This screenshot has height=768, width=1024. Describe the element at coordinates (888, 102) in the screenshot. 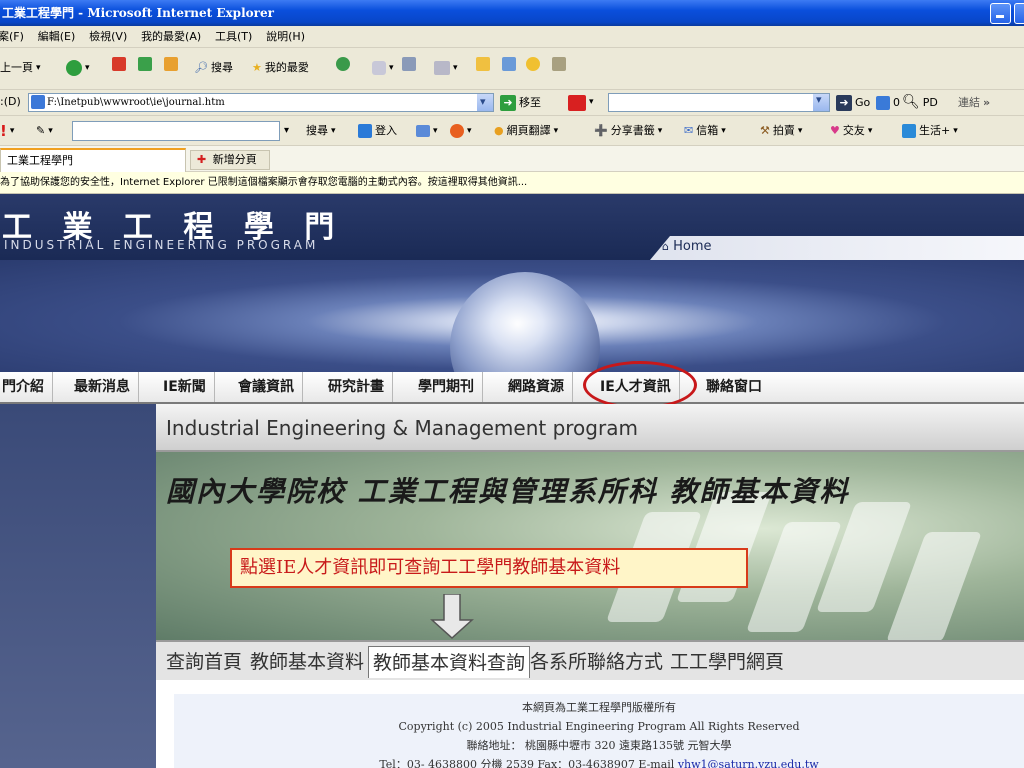

I see `counter-button: 0` at that location.